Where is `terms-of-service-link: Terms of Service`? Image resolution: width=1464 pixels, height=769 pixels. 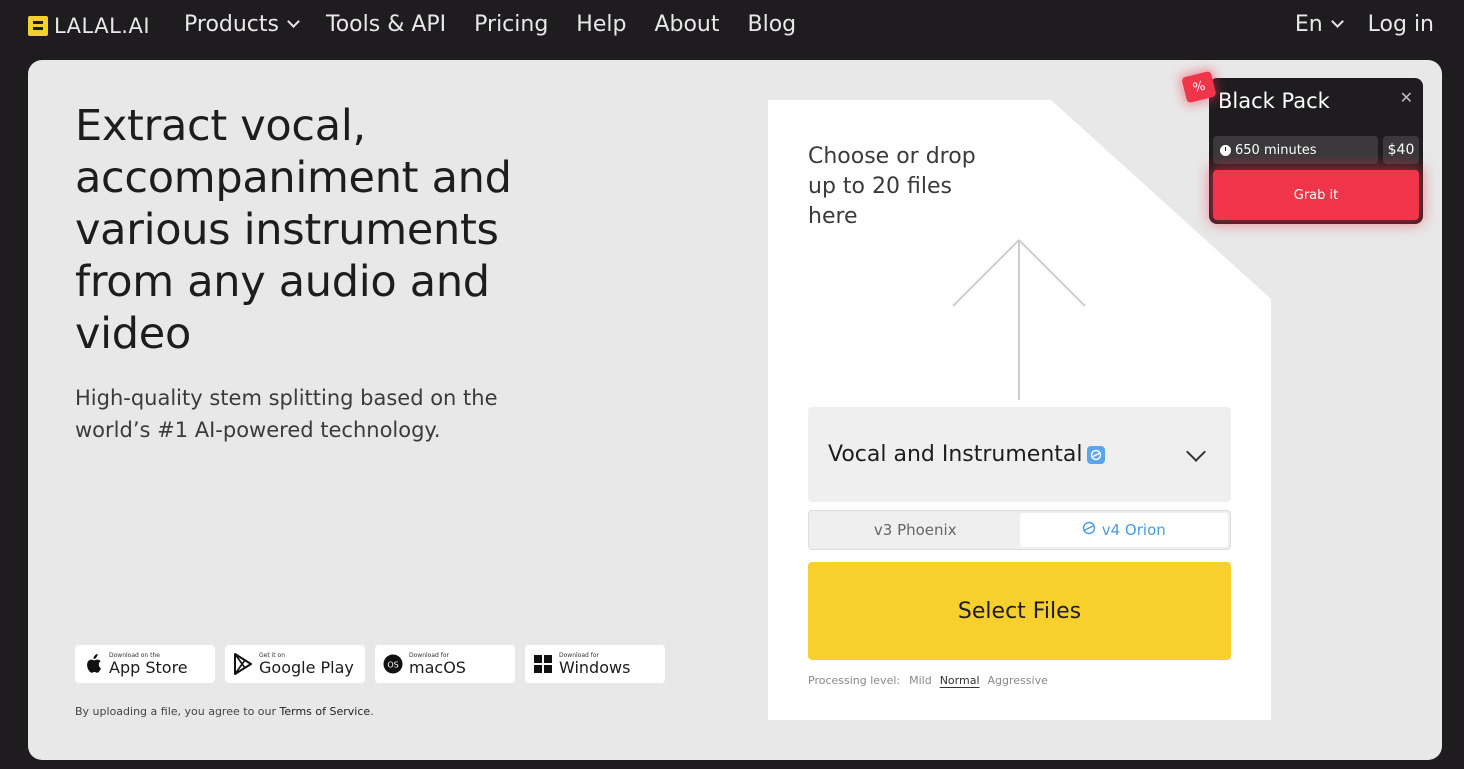 terms-of-service-link: Terms of Service is located at coordinates (325, 711).